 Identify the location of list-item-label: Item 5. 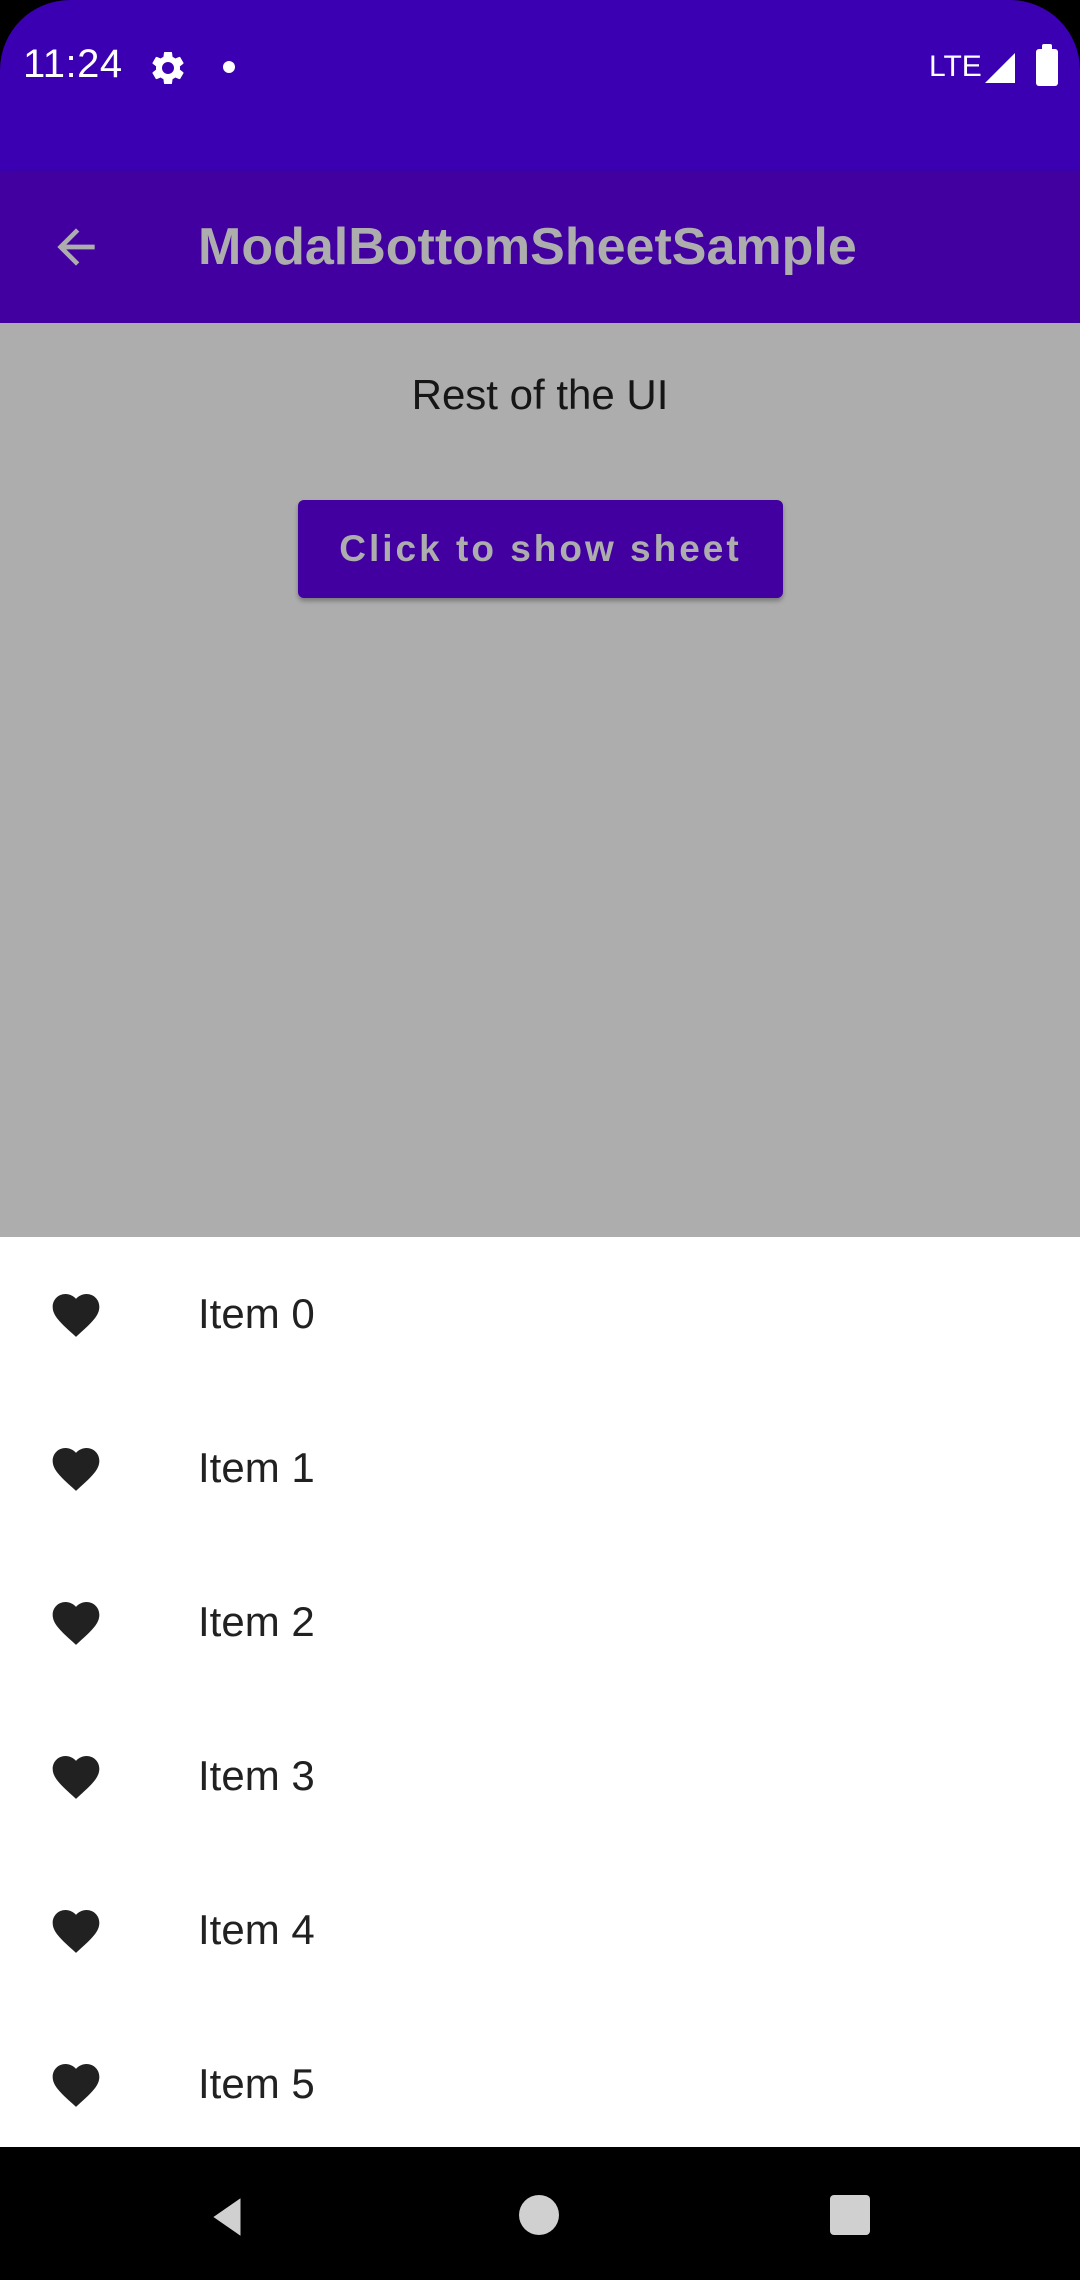
(256, 2083).